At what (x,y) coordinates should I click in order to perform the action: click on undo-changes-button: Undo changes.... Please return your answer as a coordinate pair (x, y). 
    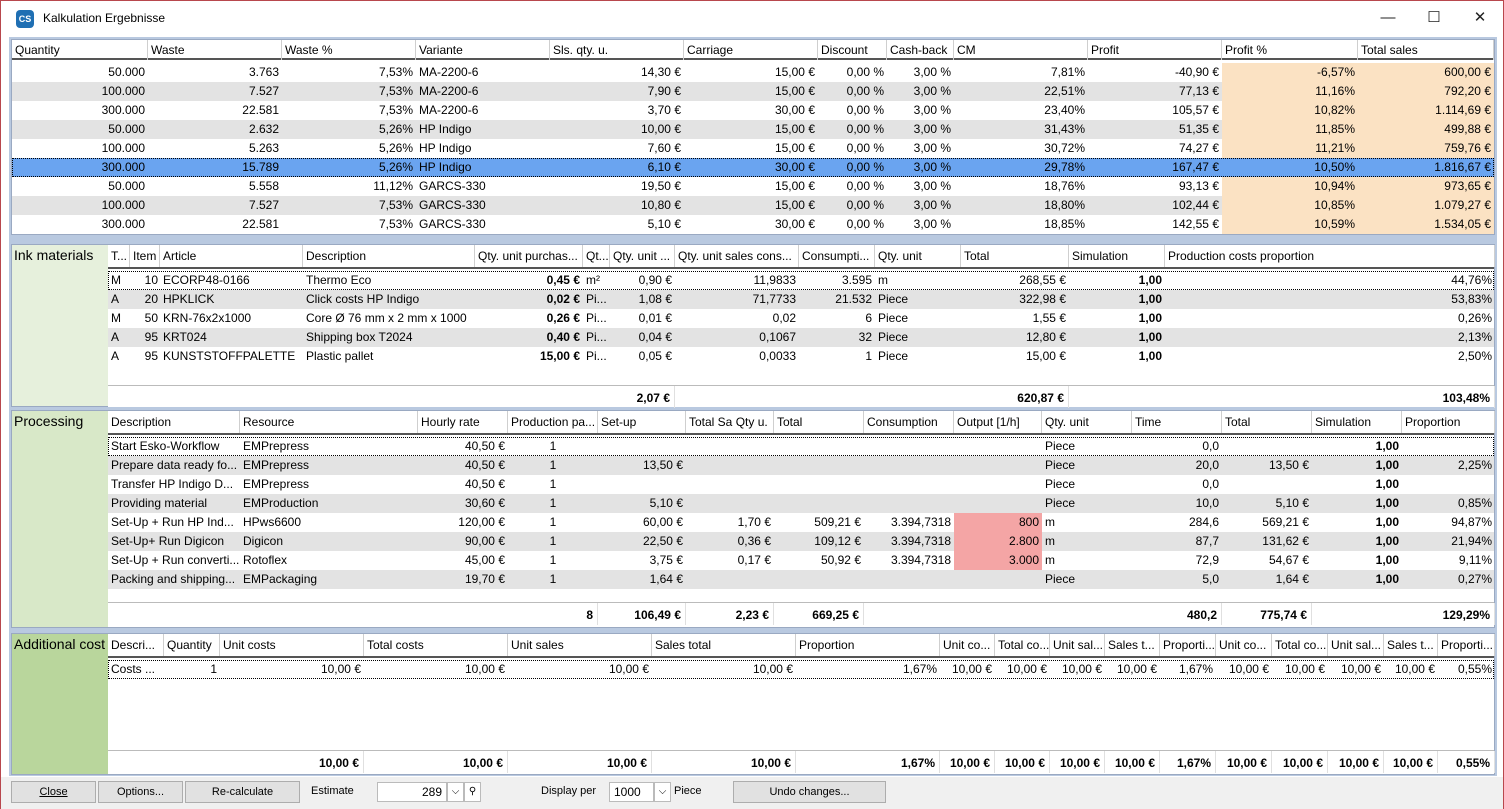
    Looking at the image, I should click on (809, 792).